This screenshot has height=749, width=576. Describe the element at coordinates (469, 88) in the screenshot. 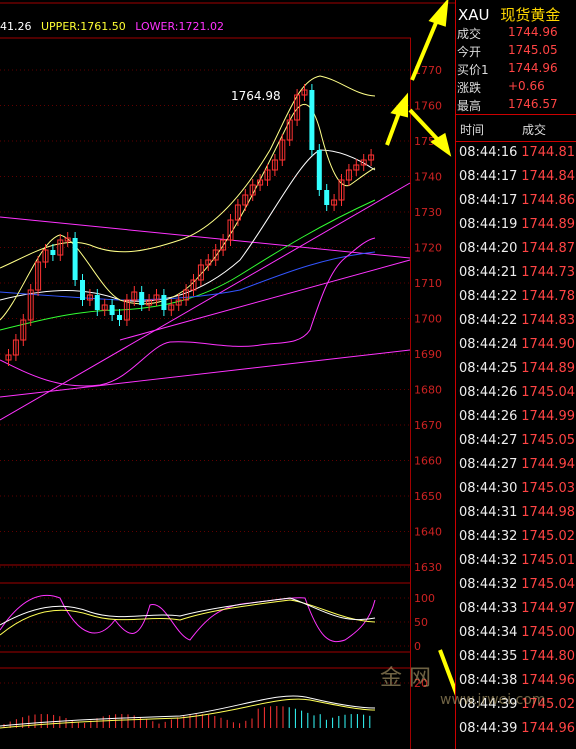

I see `quote-label: 涨跌` at that location.